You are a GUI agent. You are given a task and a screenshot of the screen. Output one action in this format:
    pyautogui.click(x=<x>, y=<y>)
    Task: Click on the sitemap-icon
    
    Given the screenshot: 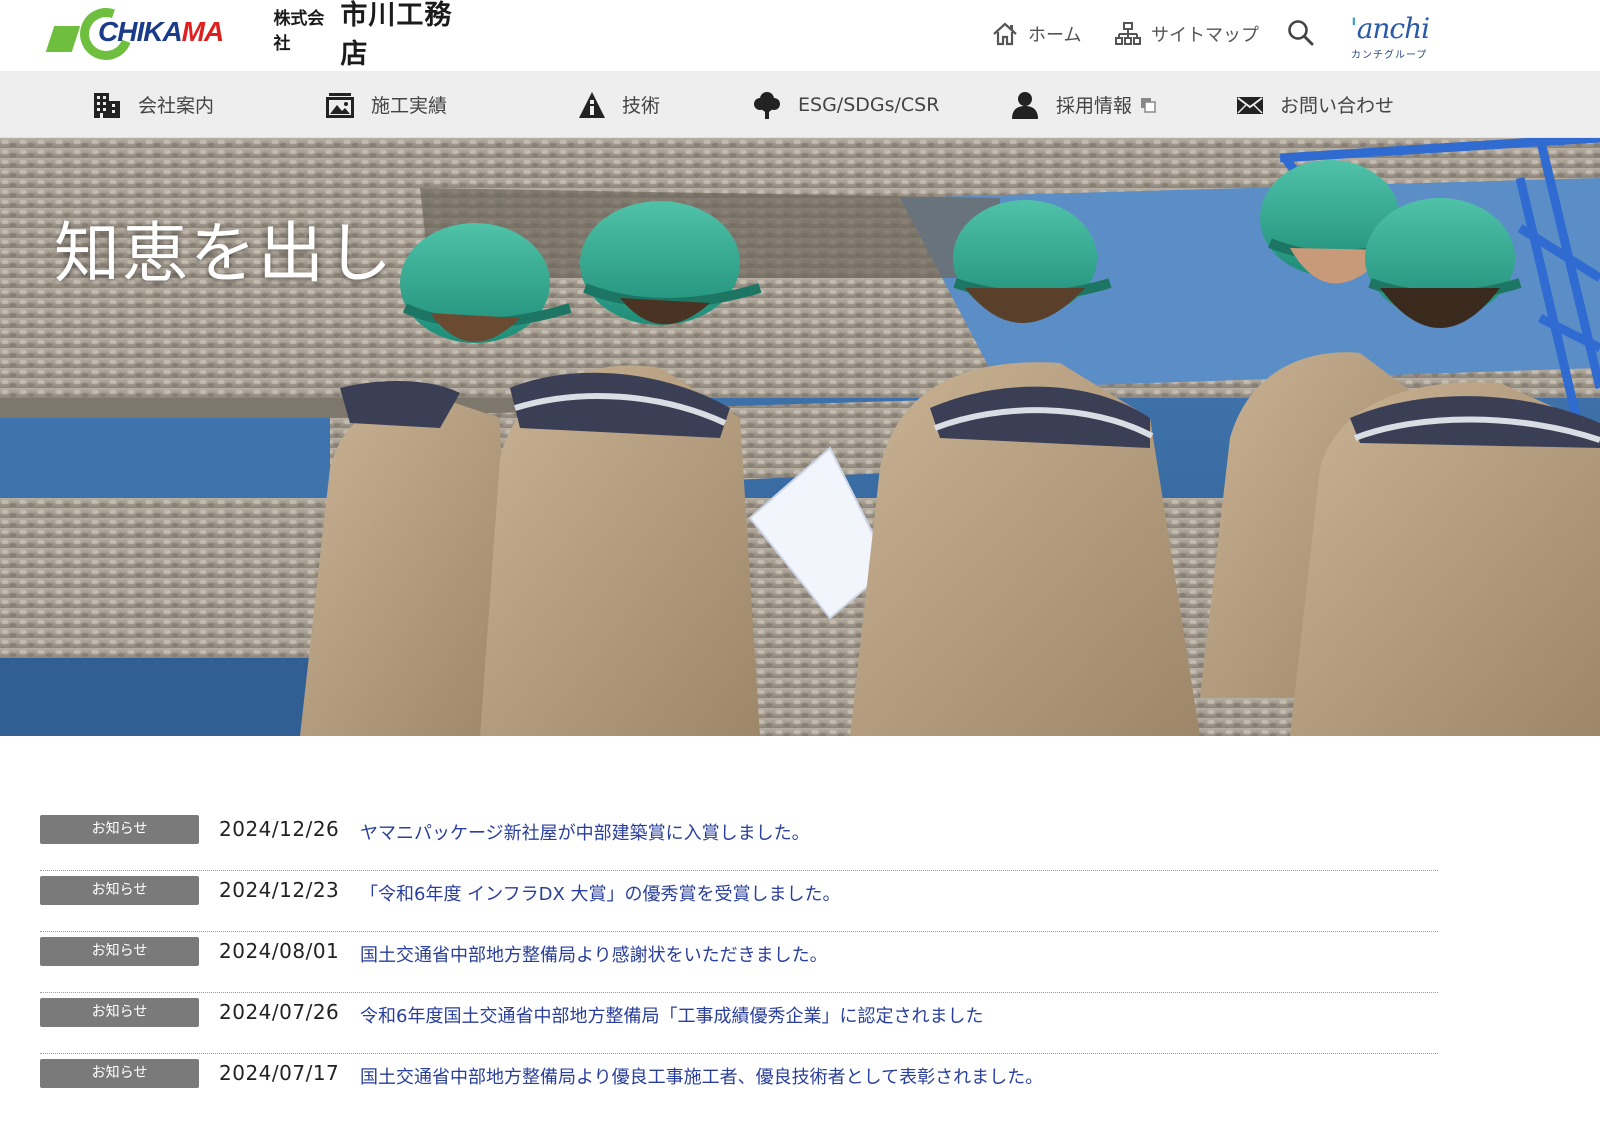 What is the action you would take?
    pyautogui.click(x=1128, y=33)
    